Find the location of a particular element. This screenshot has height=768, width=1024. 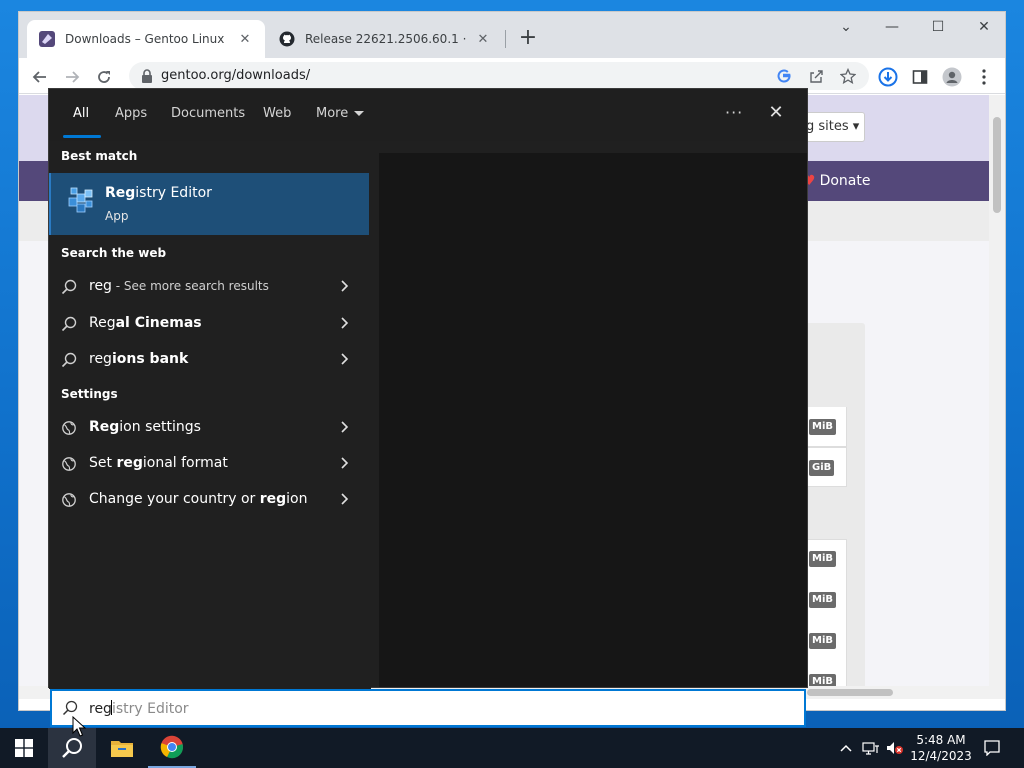

web-result-label: Regal Cinemas is located at coordinates (145, 323).